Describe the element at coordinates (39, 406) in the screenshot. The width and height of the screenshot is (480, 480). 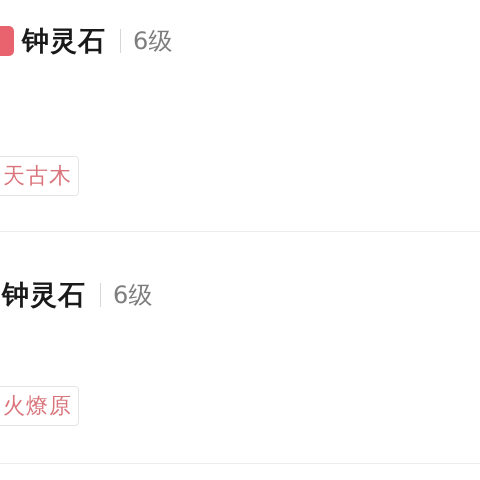
I see `tag: 火燎原` at that location.